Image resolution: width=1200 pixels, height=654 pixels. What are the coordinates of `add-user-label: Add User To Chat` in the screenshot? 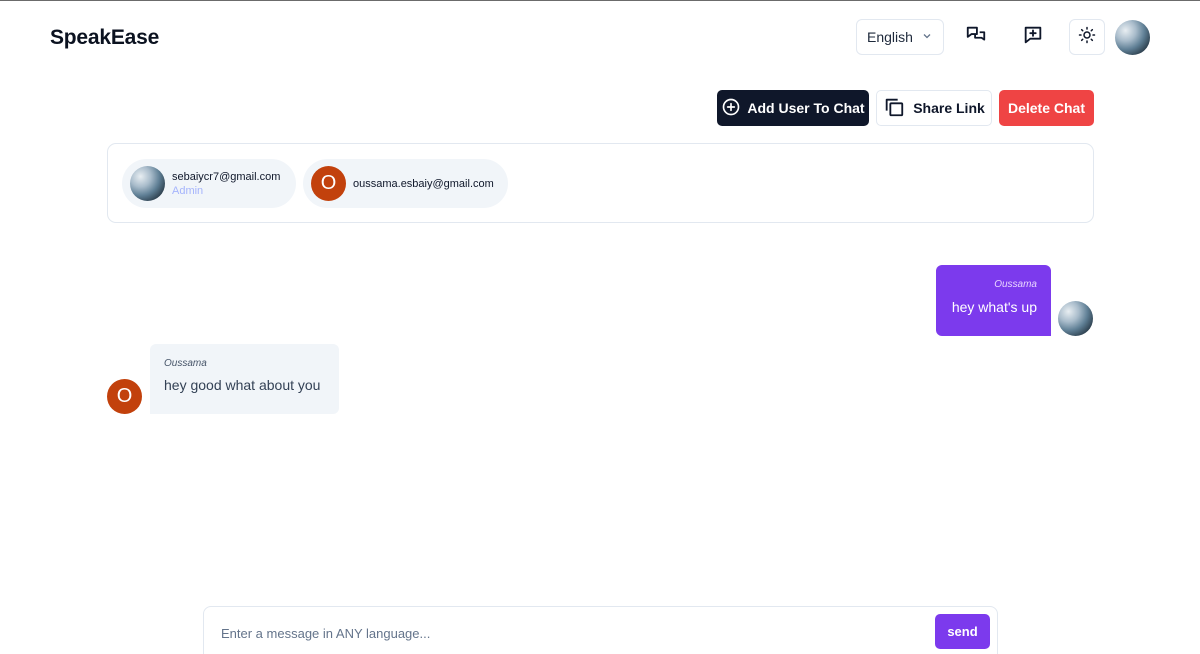 It's located at (806, 108).